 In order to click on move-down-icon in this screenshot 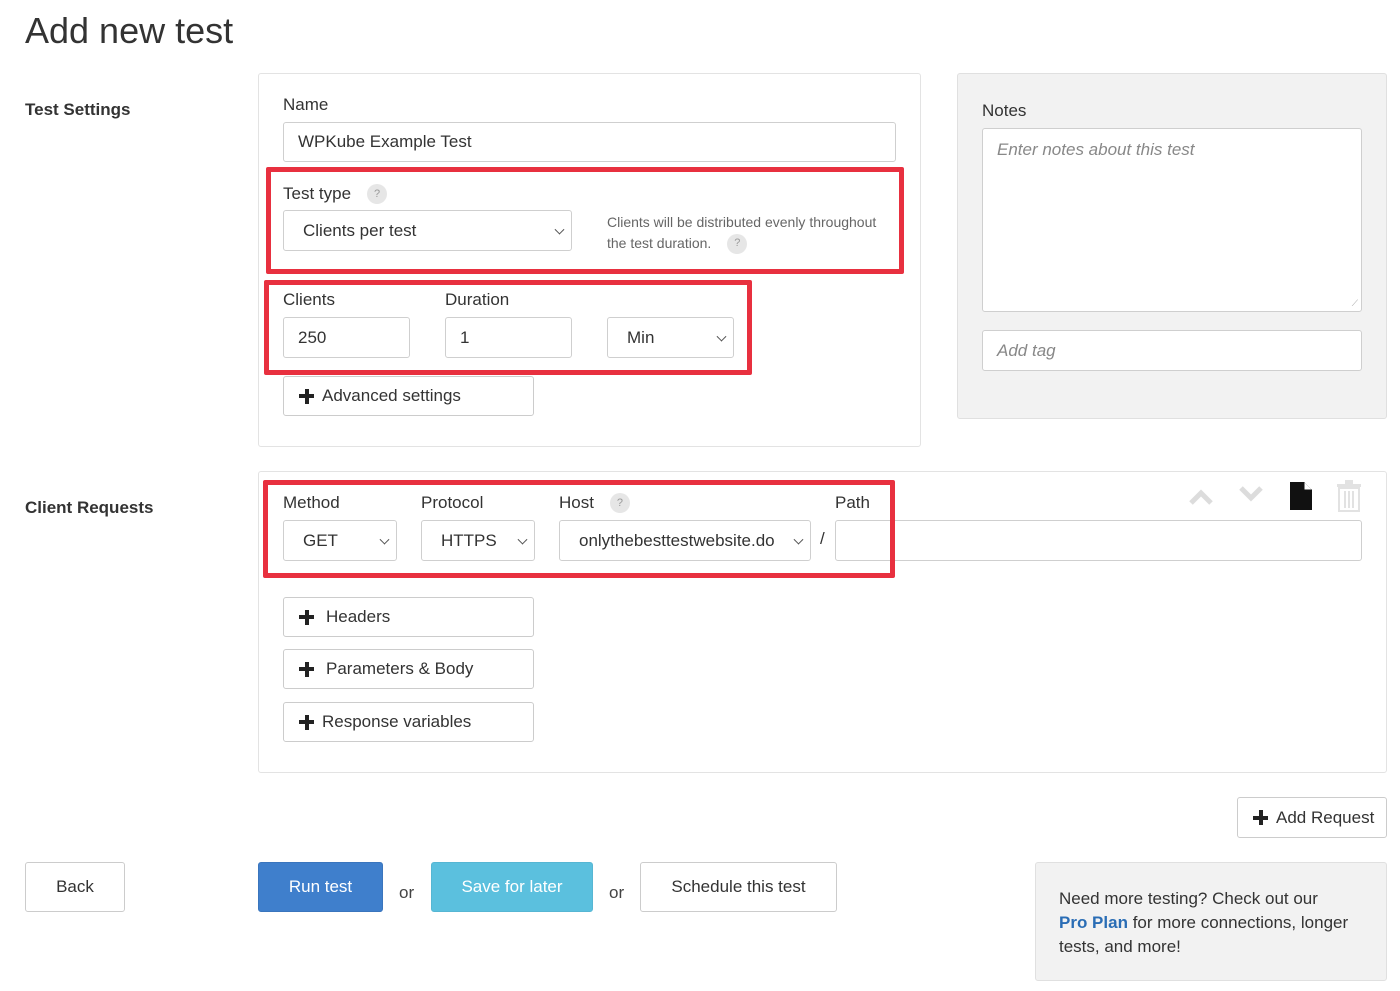, I will do `click(1251, 496)`.